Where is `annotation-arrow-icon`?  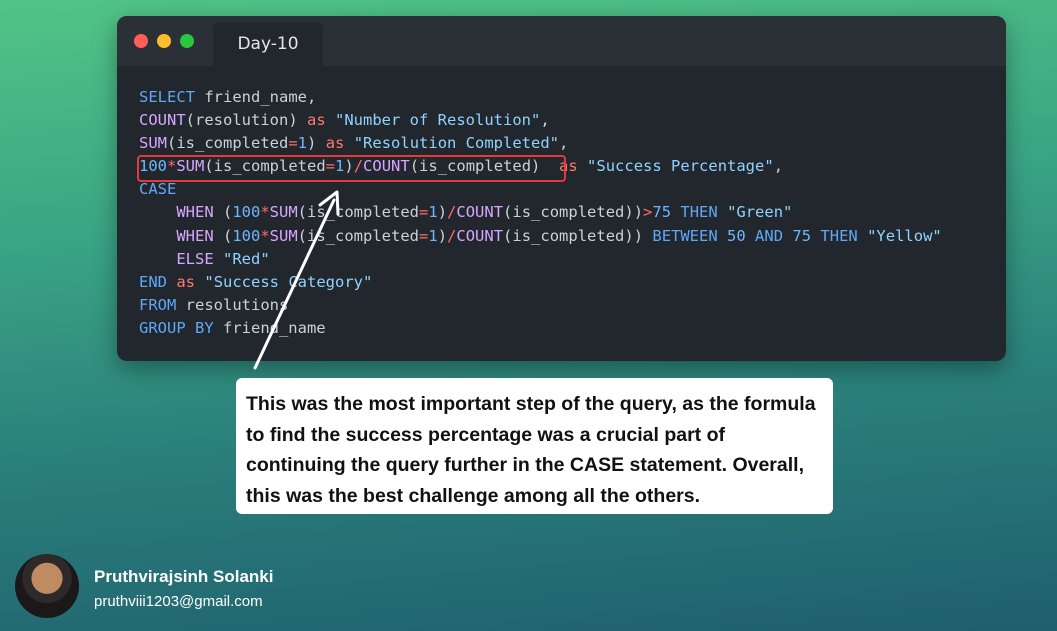
annotation-arrow-icon is located at coordinates (296, 280).